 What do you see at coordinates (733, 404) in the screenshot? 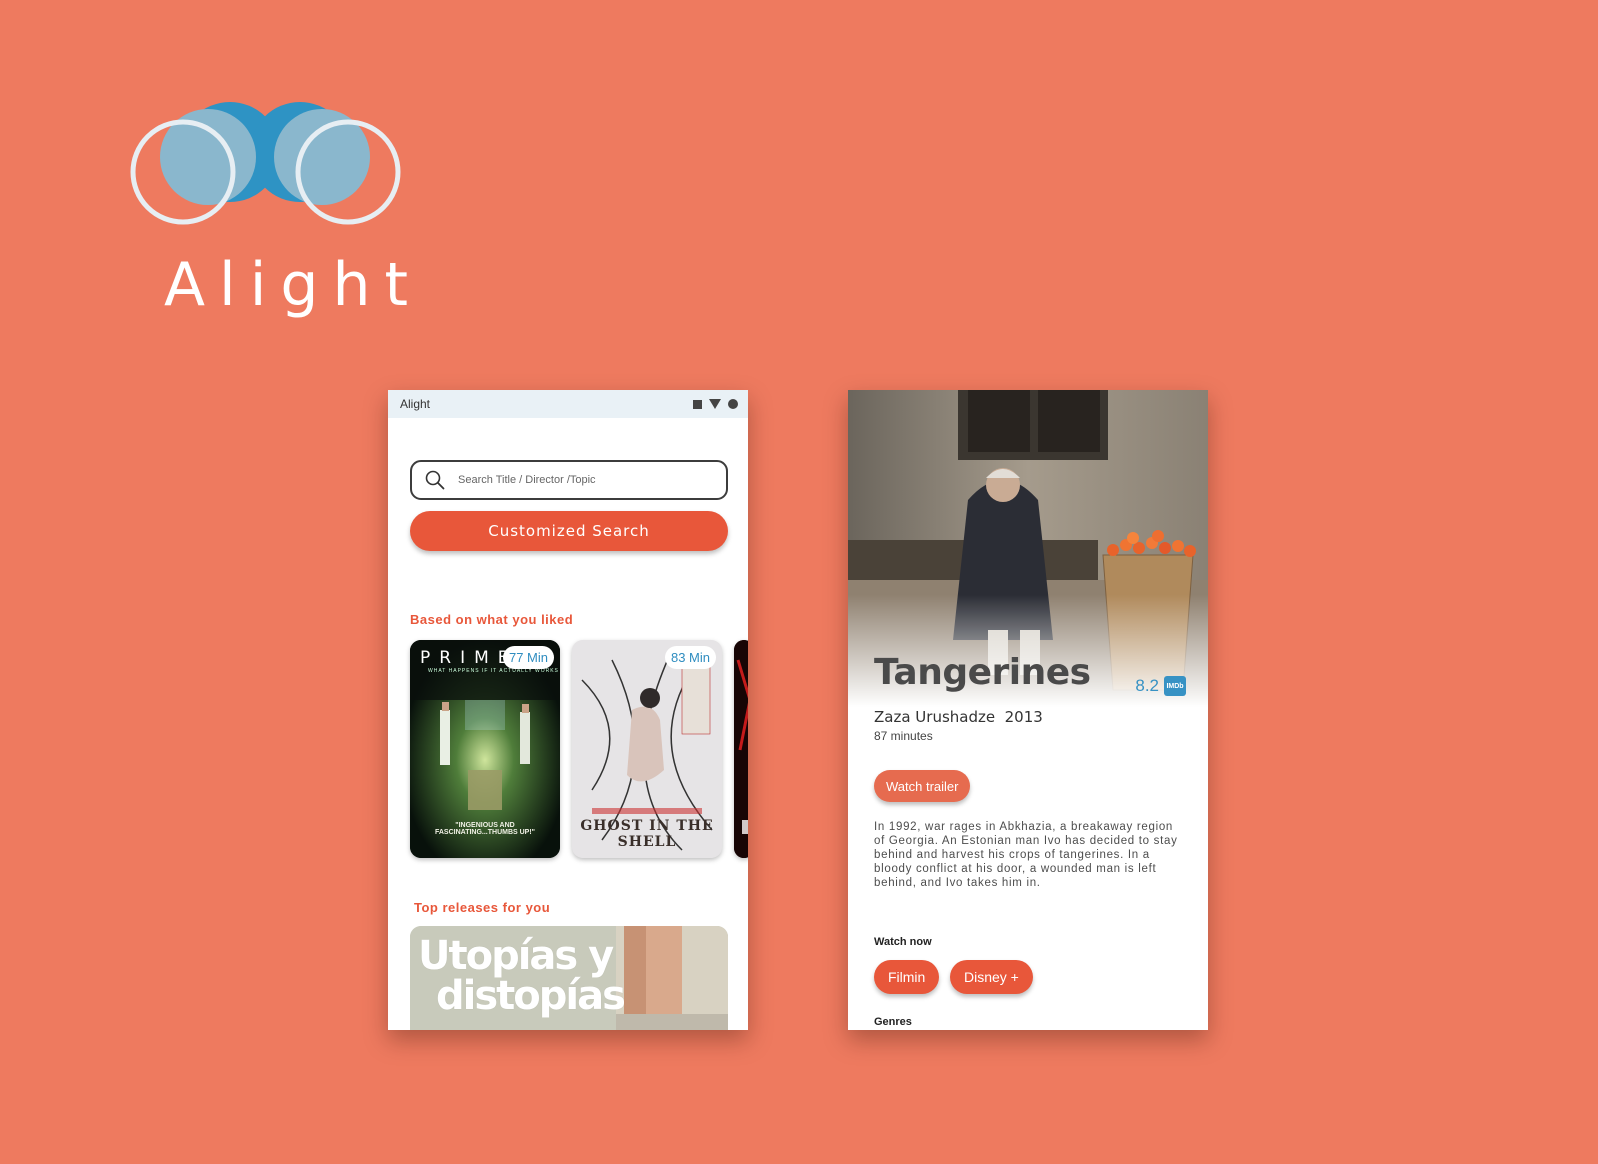
I see `battery-dot-icon` at bounding box center [733, 404].